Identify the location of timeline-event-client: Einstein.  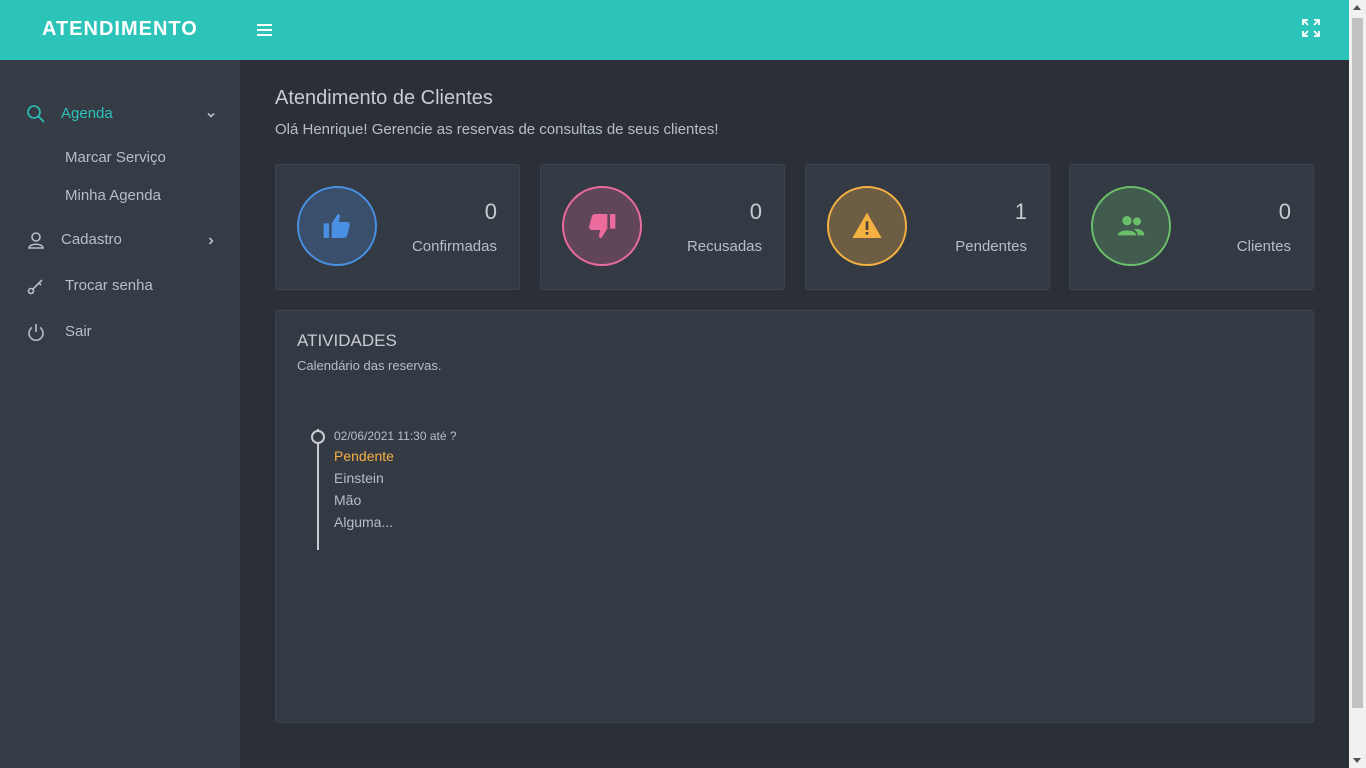
(359, 478).